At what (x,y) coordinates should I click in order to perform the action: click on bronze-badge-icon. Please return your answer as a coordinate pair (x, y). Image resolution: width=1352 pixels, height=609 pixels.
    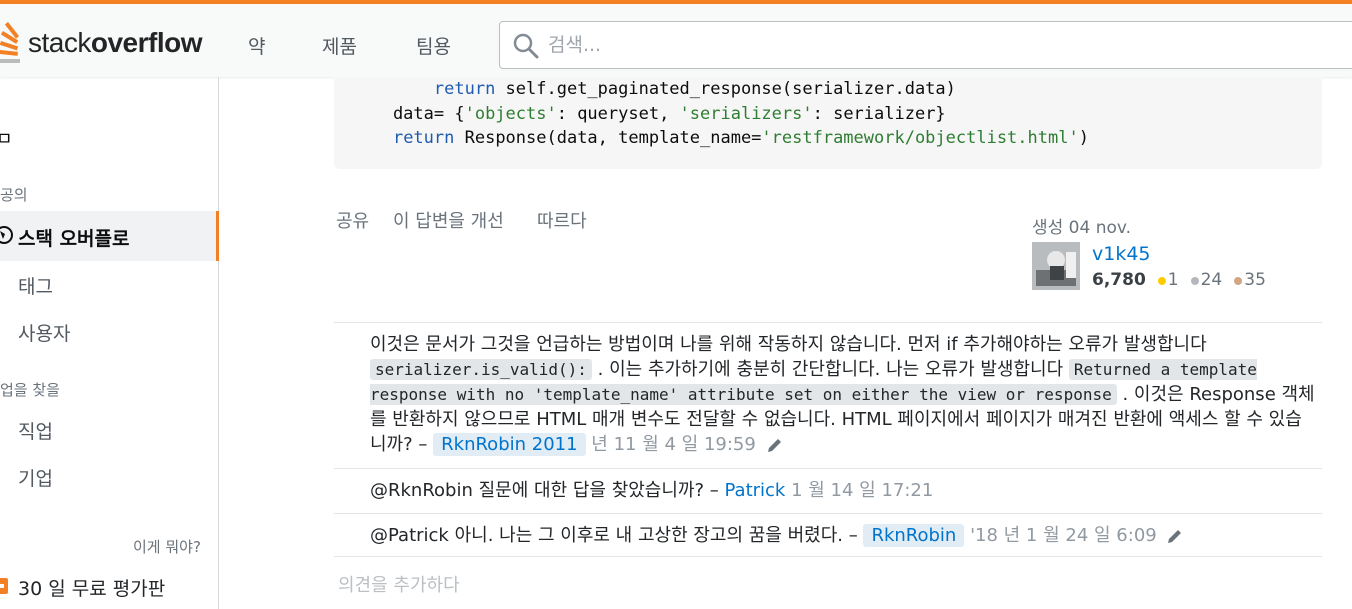
    Looking at the image, I should click on (1238, 281).